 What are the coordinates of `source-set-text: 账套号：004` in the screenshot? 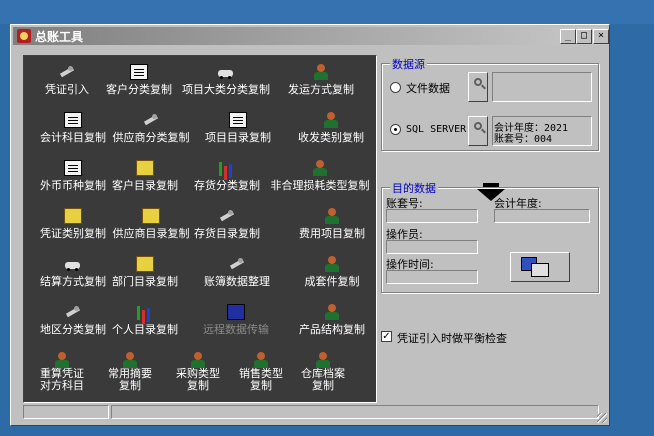 It's located at (523, 139).